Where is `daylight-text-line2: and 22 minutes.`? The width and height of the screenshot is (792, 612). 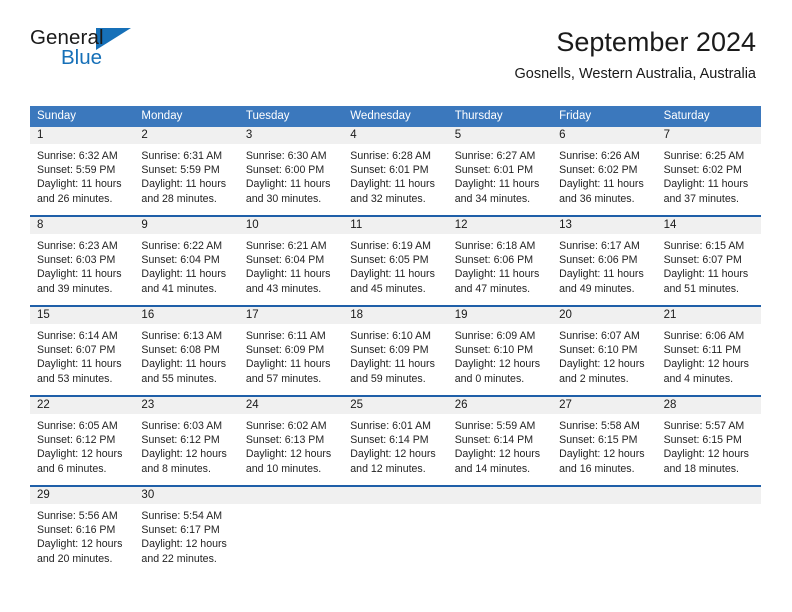 daylight-text-line2: and 22 minutes. is located at coordinates (179, 558).